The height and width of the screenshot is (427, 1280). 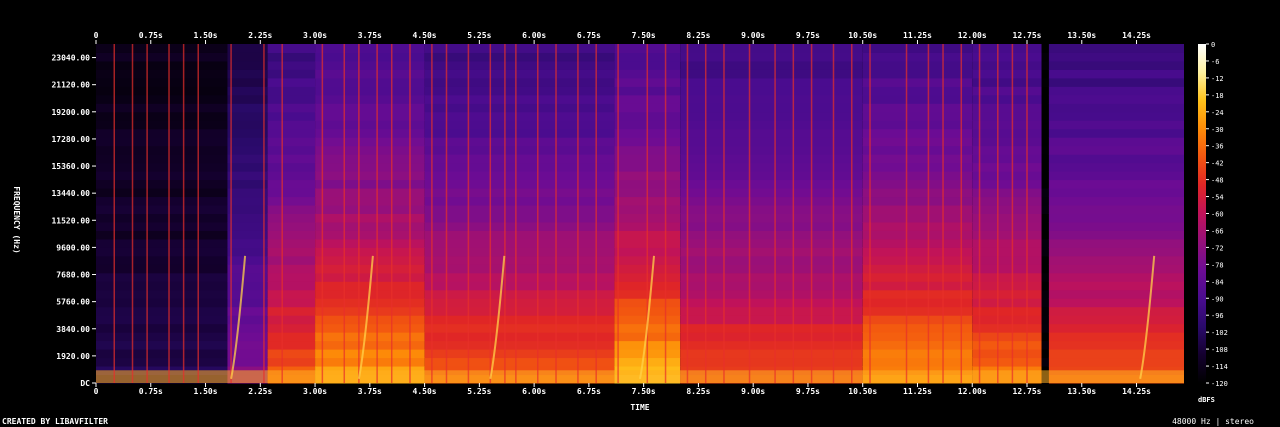 What do you see at coordinates (1219, 333) in the screenshot?
I see `colorbar-tick-label: -102` at bounding box center [1219, 333].